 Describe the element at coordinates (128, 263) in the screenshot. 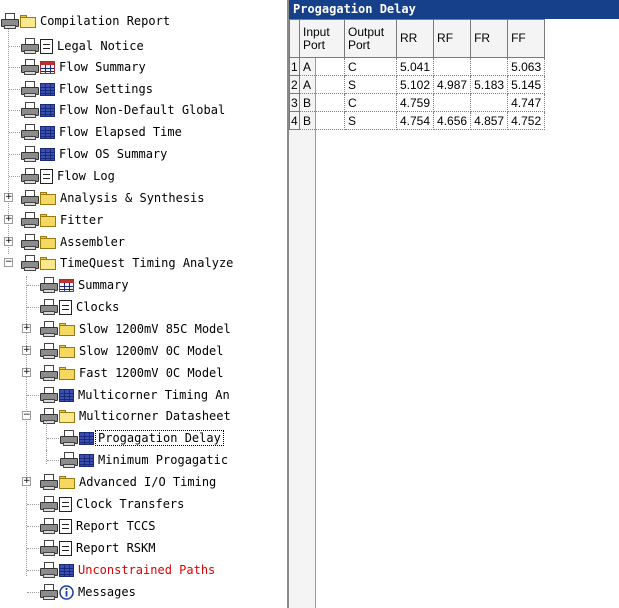

I see `tree-item-timequest-timing-analyzer: TimeQuest Timing Analyze` at that location.